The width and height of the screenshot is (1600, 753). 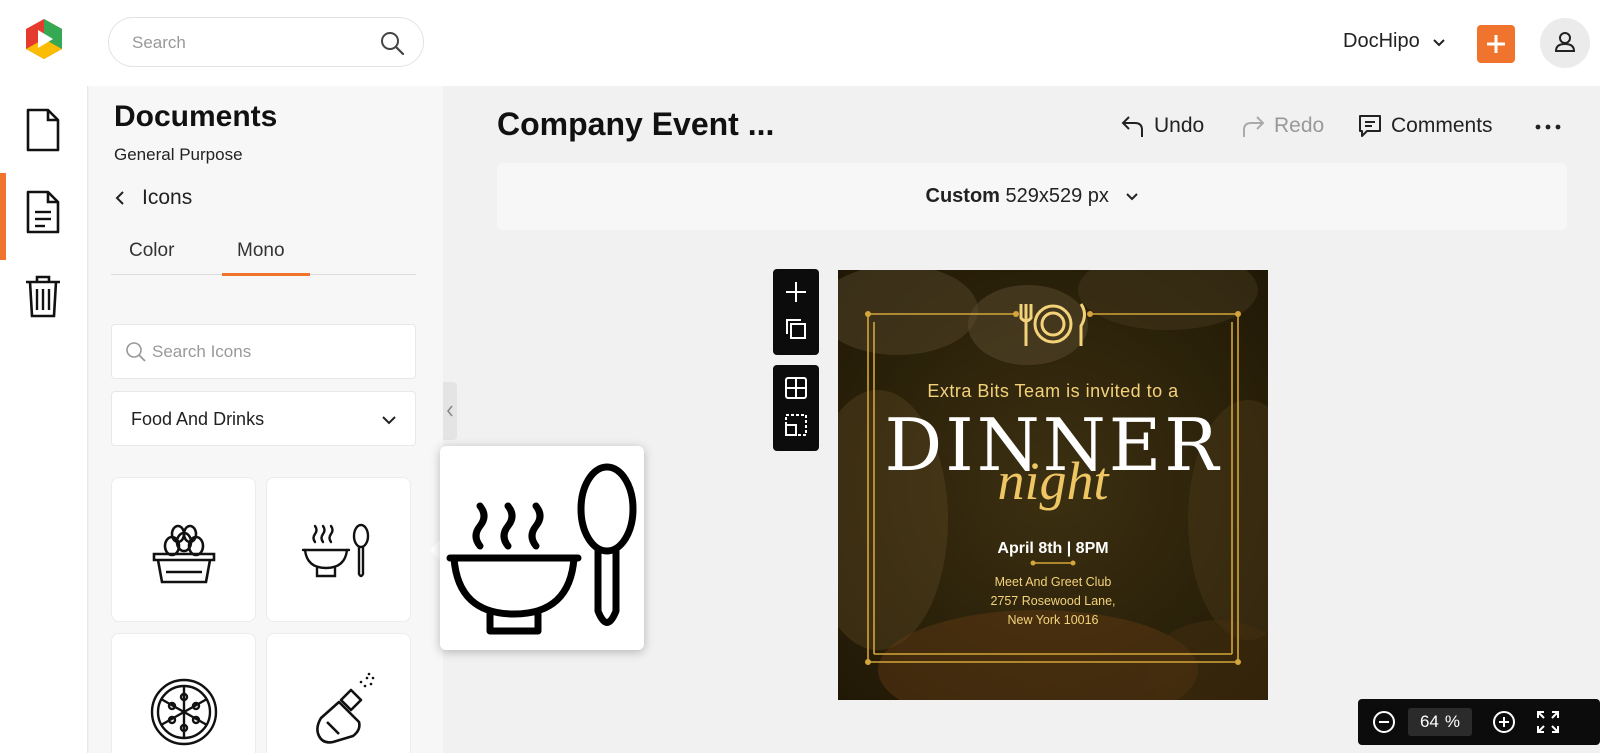 I want to click on user-icon, so click(x=1565, y=42).